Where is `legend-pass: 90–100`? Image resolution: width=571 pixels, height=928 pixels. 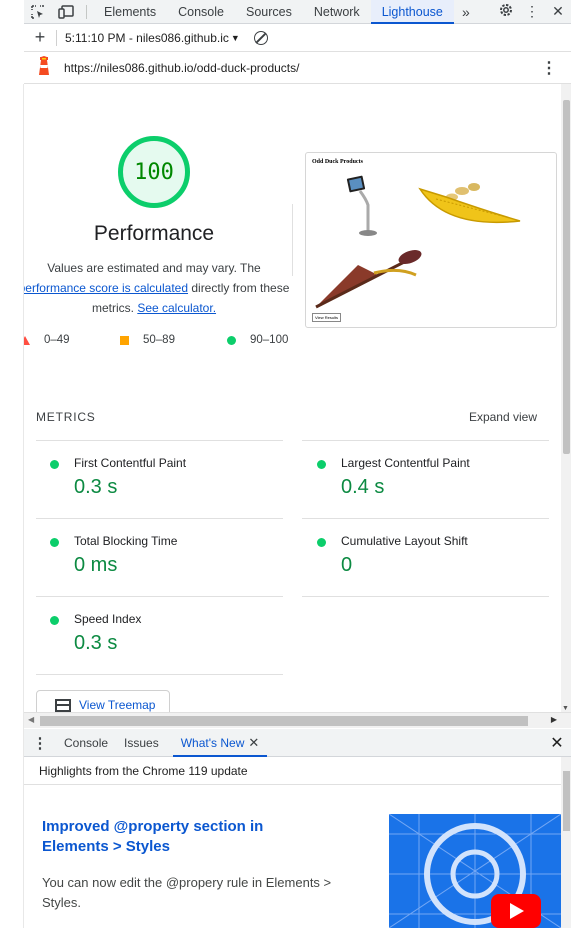
legend-pass: 90–100 is located at coordinates (257, 340).